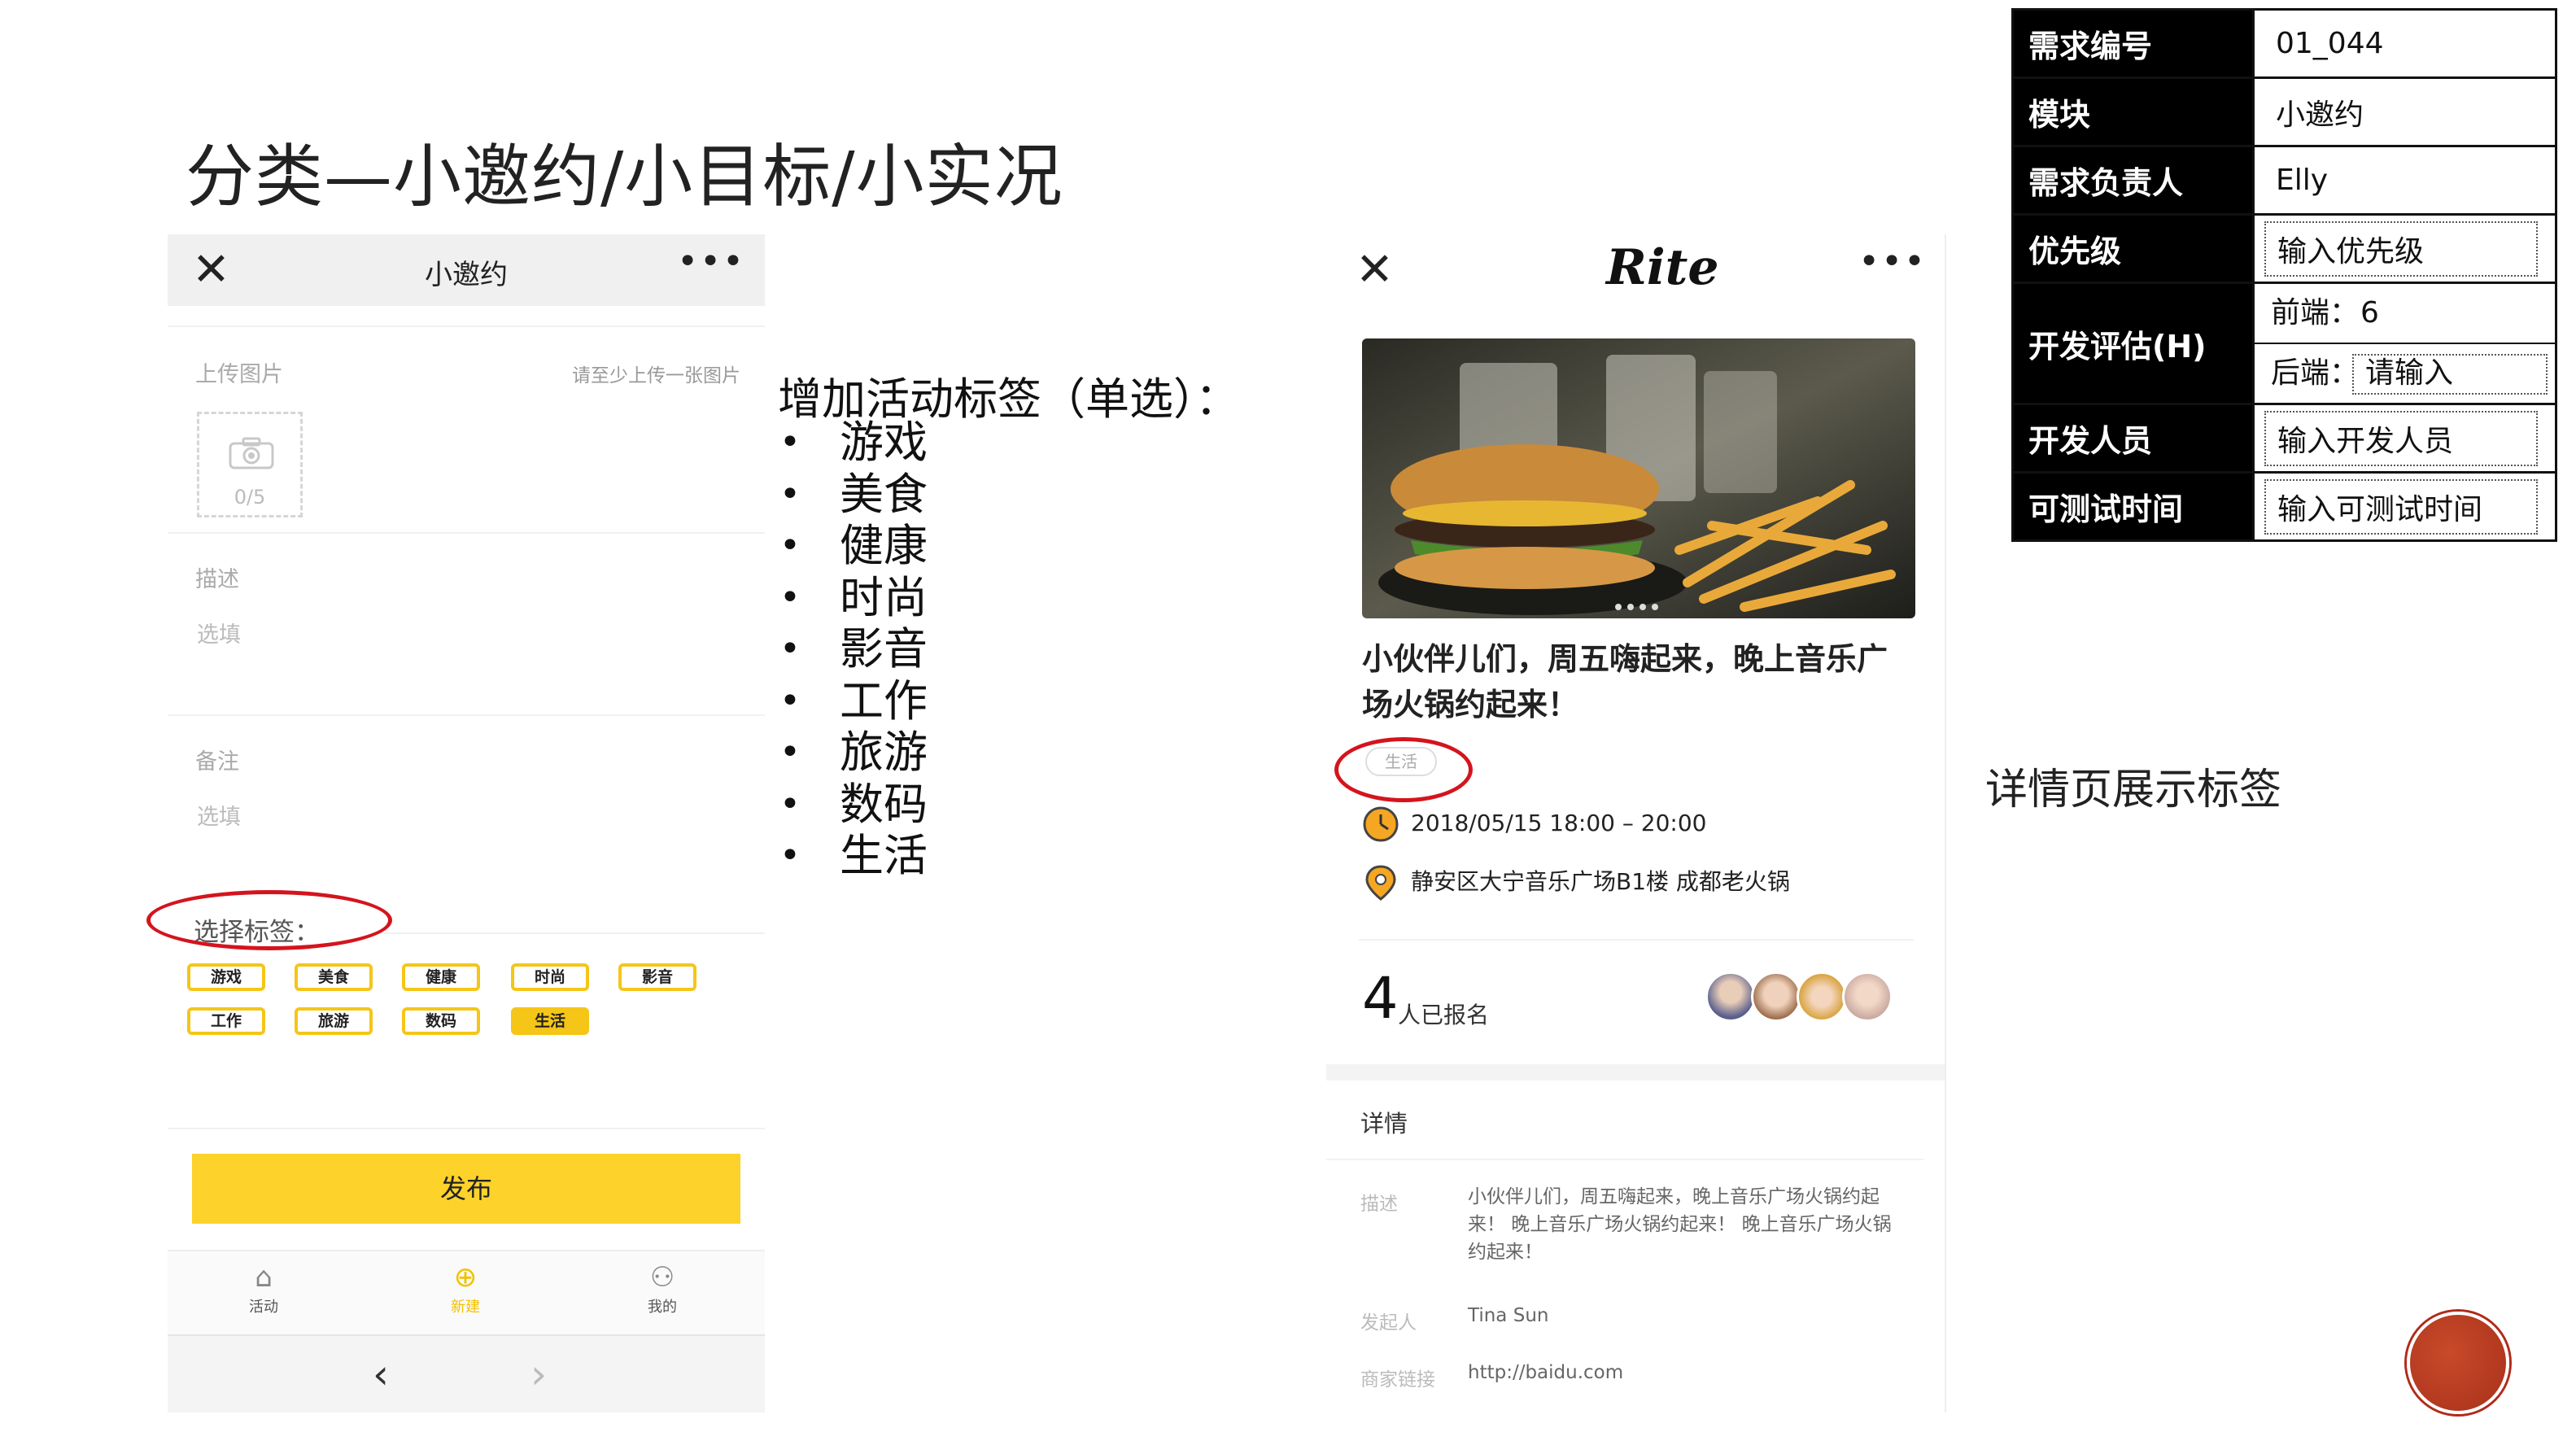  I want to click on detail-organizer-value: Tina Sun, so click(1508, 1315).